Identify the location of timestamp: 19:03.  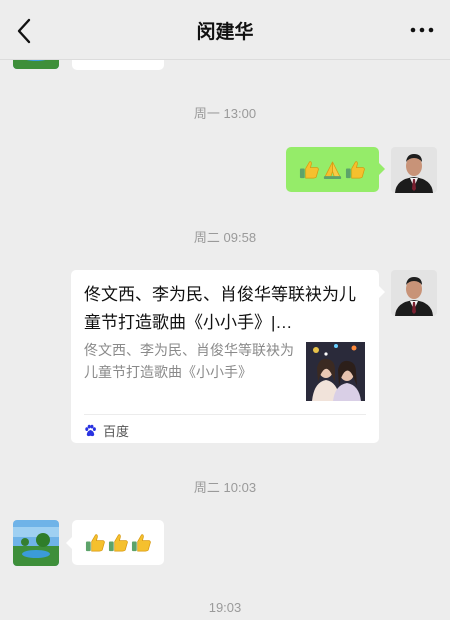
(225, 607).